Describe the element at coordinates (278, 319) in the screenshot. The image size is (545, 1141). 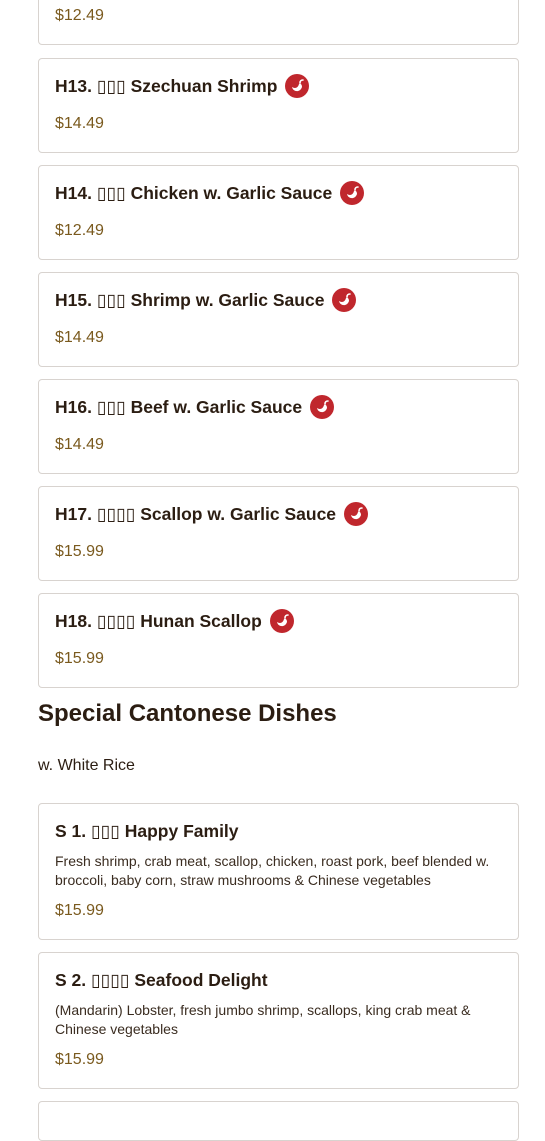
I see `menu-item-card: H15. ▯▯▯ Shrimp w. Garlic Sauce $14.49` at that location.